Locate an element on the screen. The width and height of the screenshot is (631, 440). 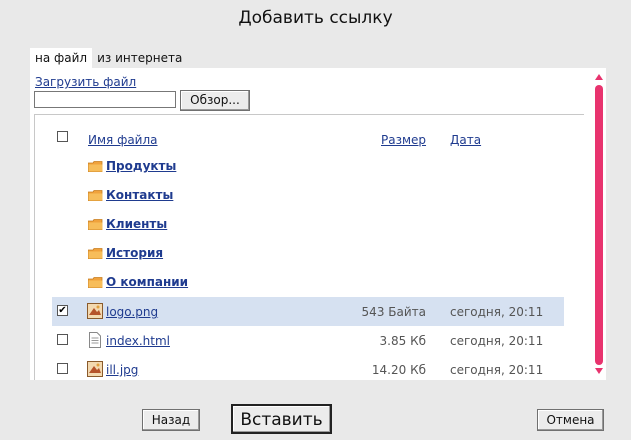
file-size: 543 Байта is located at coordinates (393, 312).